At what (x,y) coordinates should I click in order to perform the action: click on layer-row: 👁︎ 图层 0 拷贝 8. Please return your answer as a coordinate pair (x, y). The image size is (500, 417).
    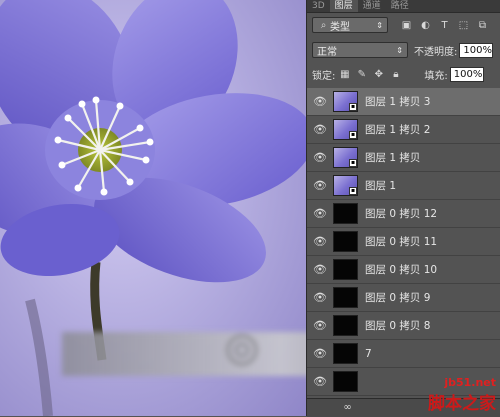
    Looking at the image, I should click on (403, 326).